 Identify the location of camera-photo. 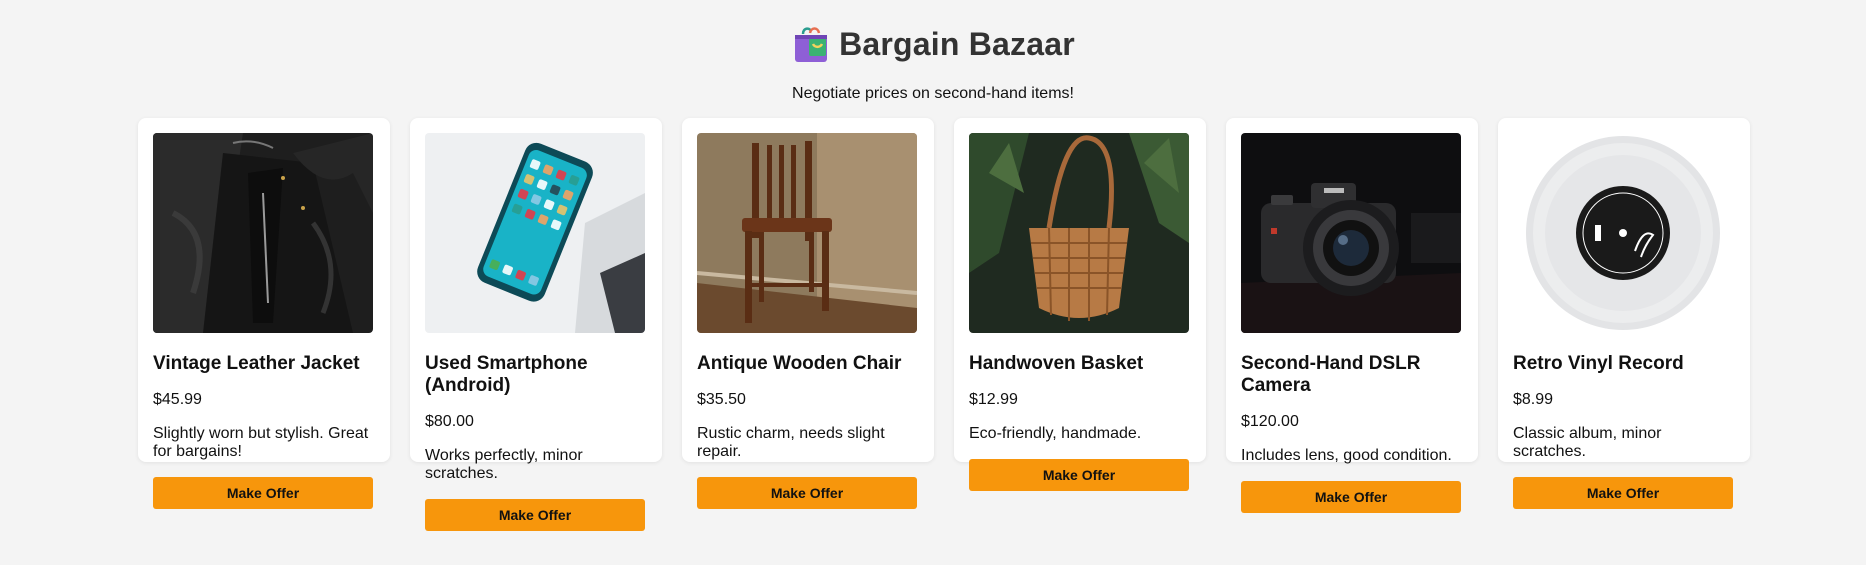
(1351, 233).